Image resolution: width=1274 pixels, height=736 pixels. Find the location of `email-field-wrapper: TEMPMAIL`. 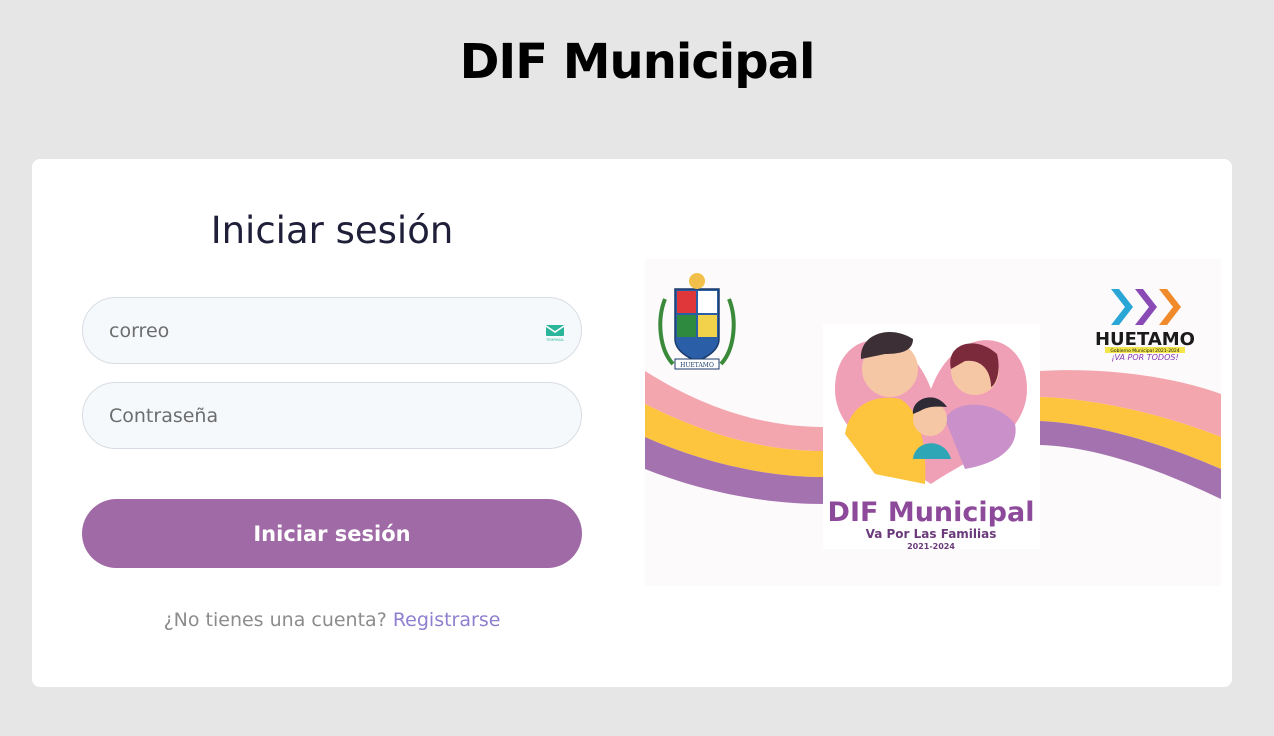

email-field-wrapper: TEMPMAIL is located at coordinates (332, 330).